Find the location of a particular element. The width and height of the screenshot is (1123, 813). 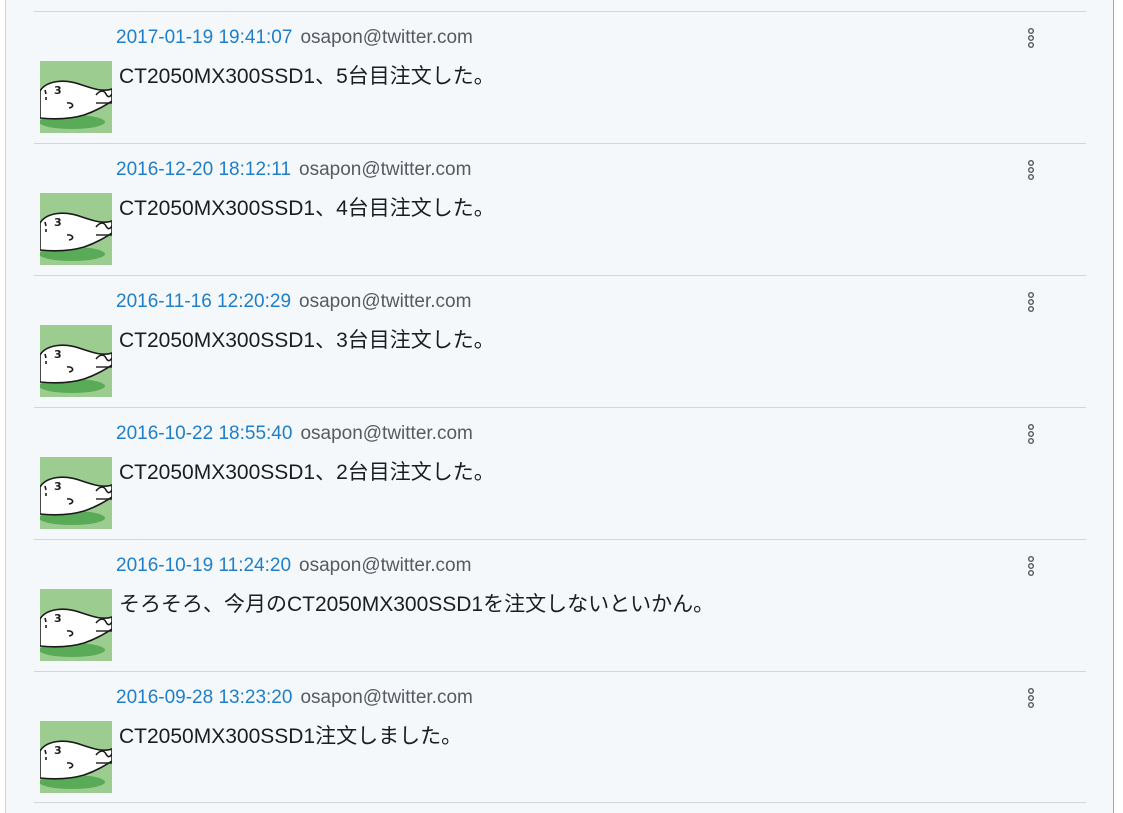

post-text: CT2050MX300SSD1、5台目注文した。 is located at coordinates (307, 76).